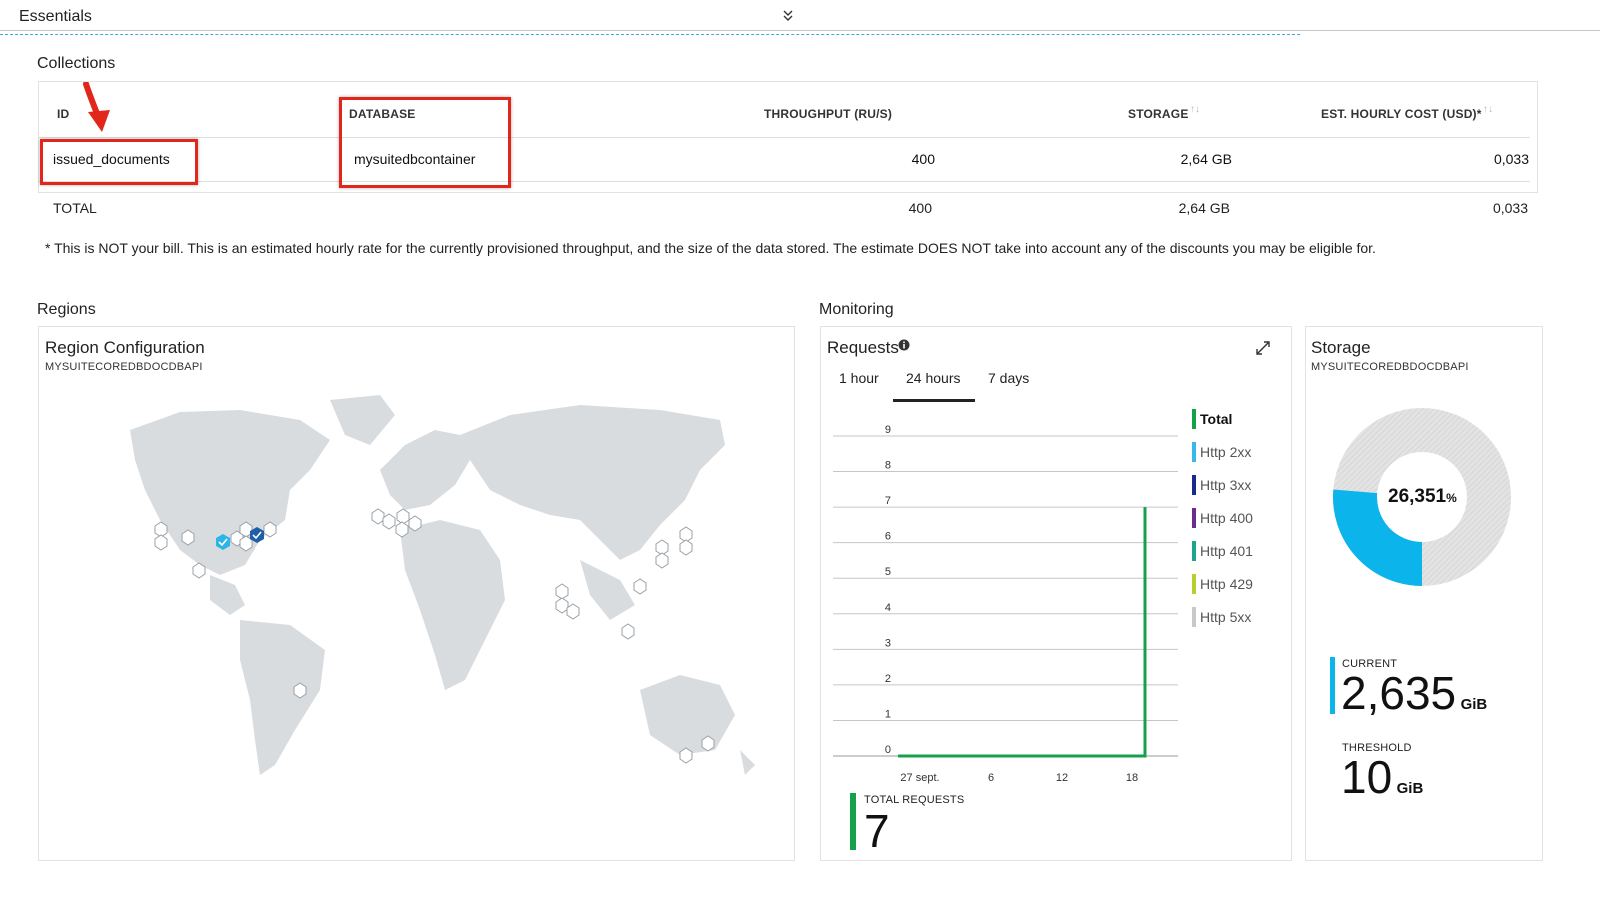  I want to click on threshold-value: 10 GiB, so click(1382, 777).